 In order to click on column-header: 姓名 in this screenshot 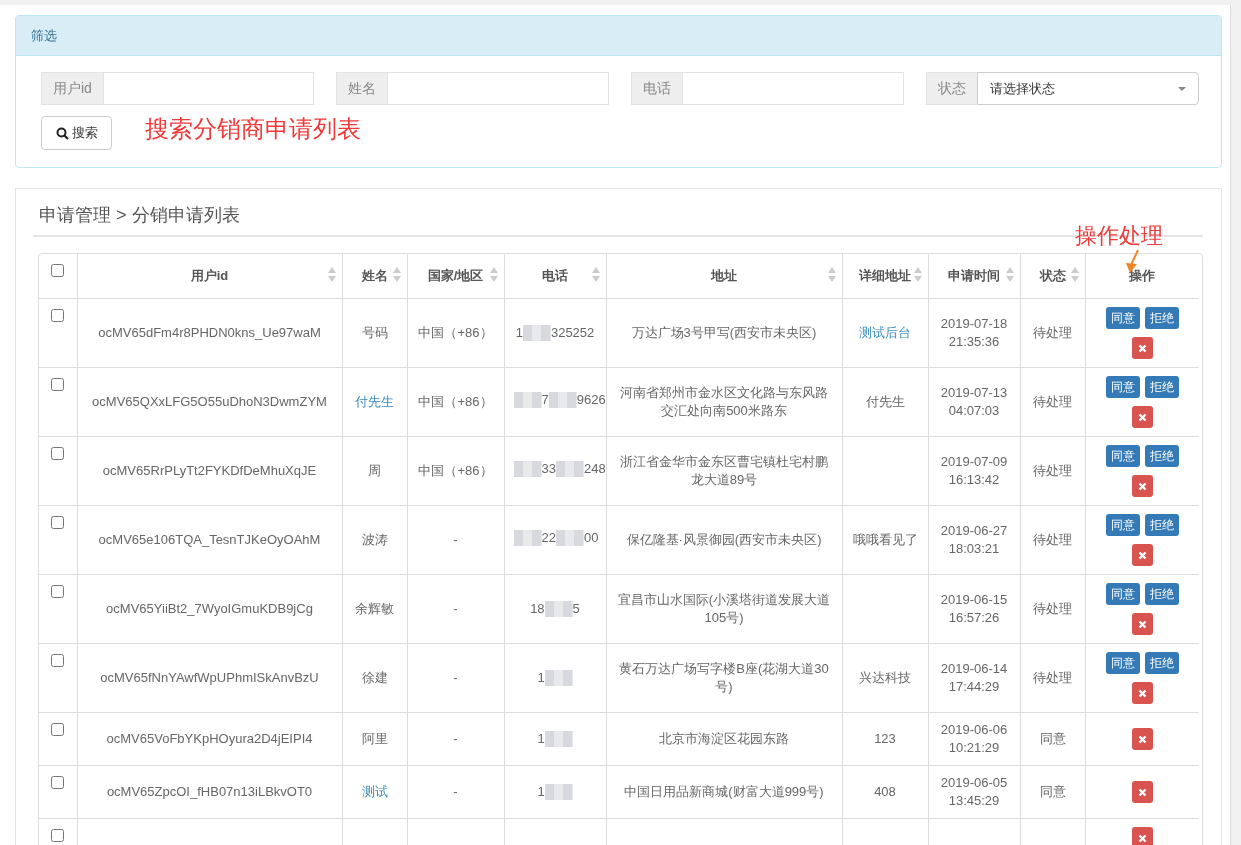, I will do `click(374, 276)`.